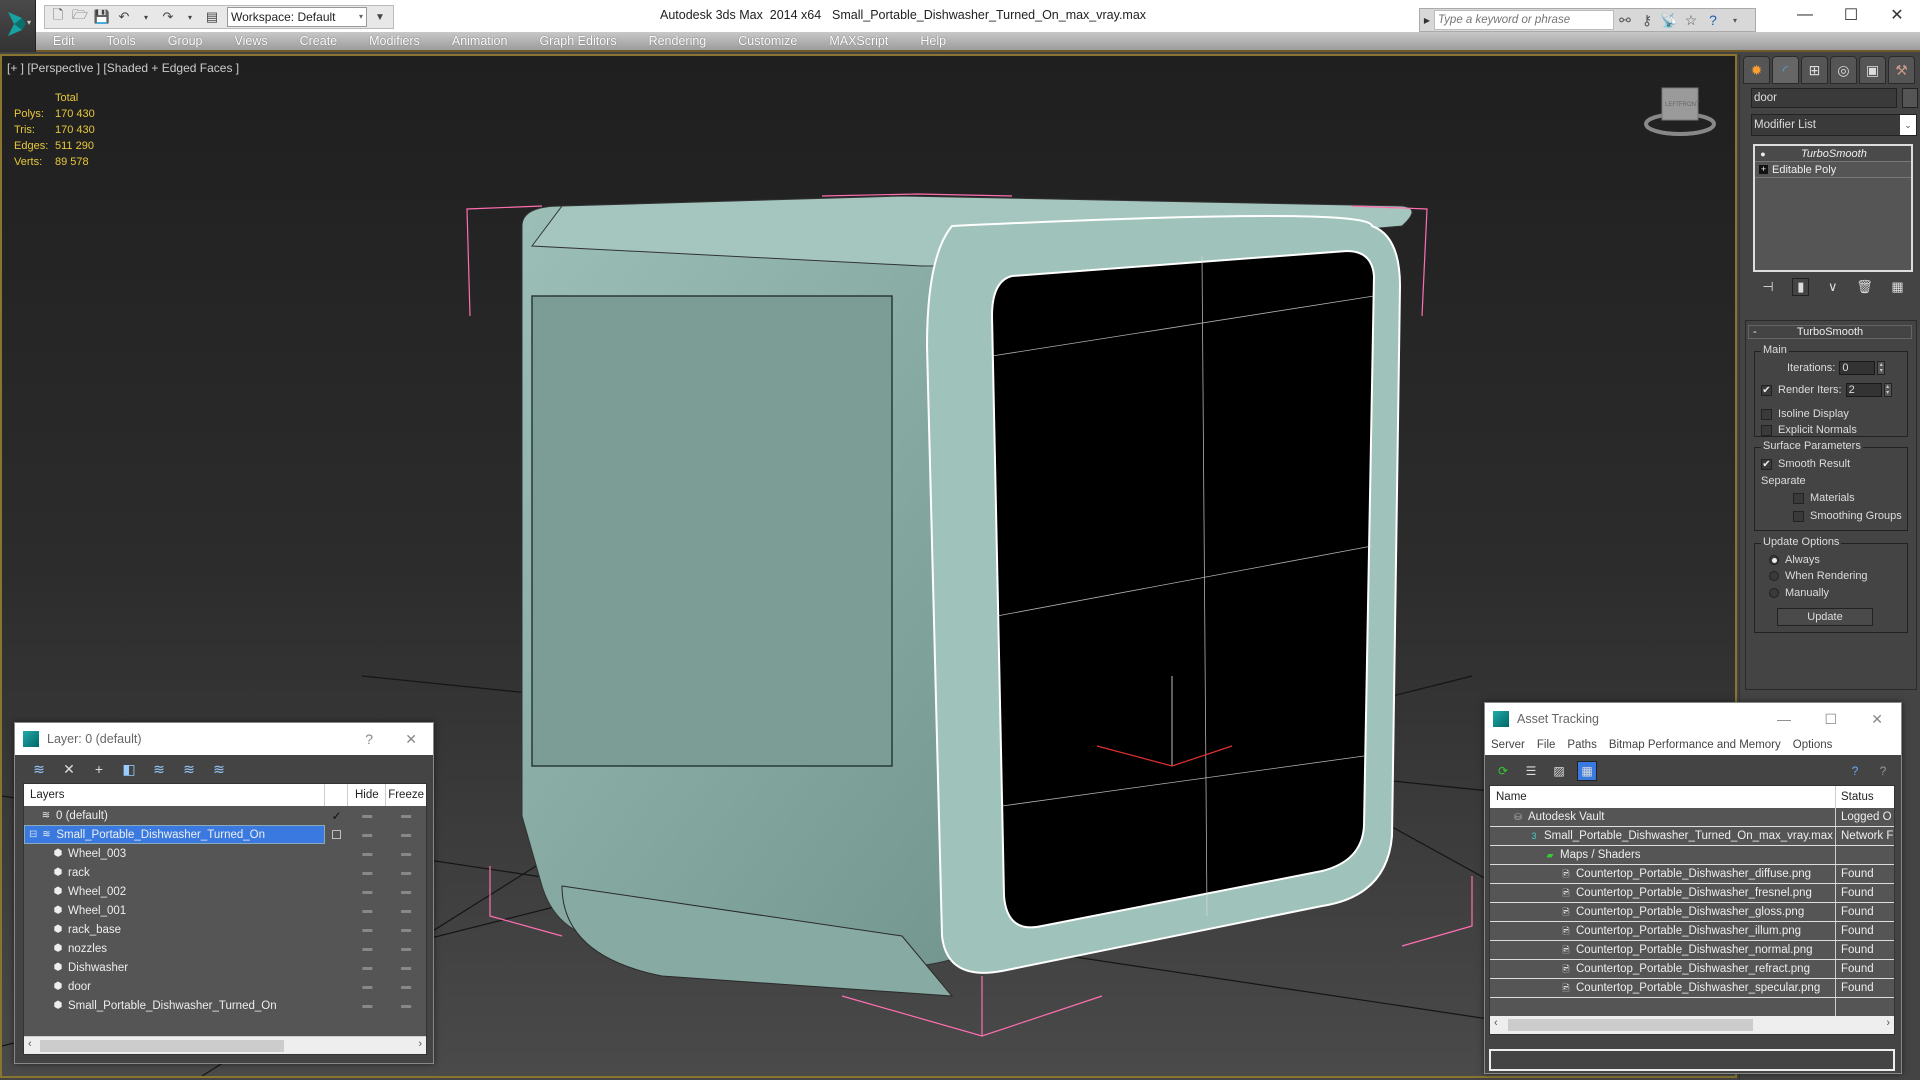 The height and width of the screenshot is (1080, 1920). What do you see at coordinates (225, 872) in the screenshot?
I see `layer-object-row: ⬢ rack ▬ ▬` at bounding box center [225, 872].